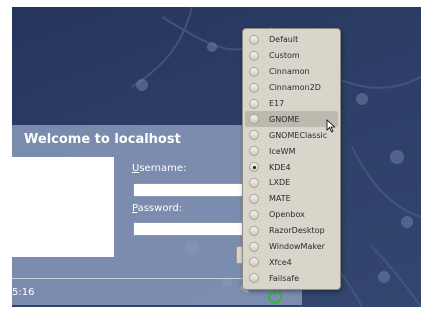  Describe the element at coordinates (160, 208) in the screenshot. I see `password-label-text: assword:` at that location.